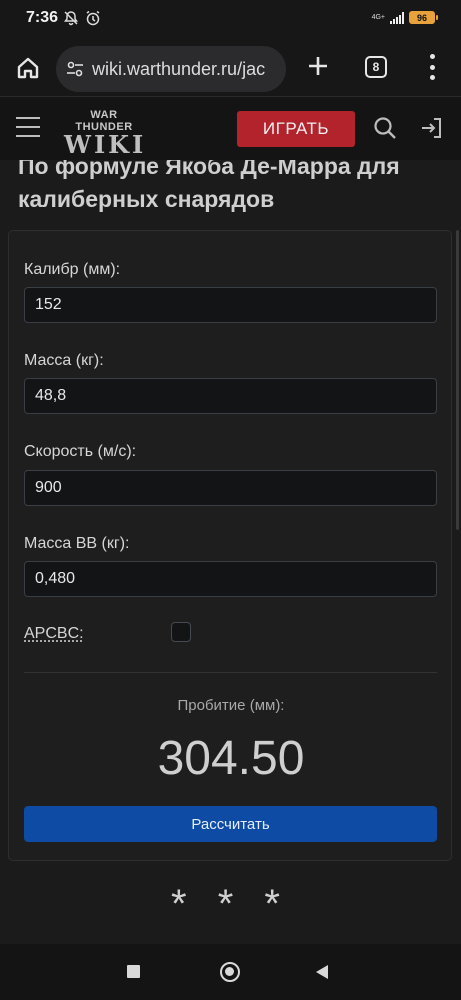  What do you see at coordinates (181, 632) in the screenshot?
I see `apcbc-checkbox` at bounding box center [181, 632].